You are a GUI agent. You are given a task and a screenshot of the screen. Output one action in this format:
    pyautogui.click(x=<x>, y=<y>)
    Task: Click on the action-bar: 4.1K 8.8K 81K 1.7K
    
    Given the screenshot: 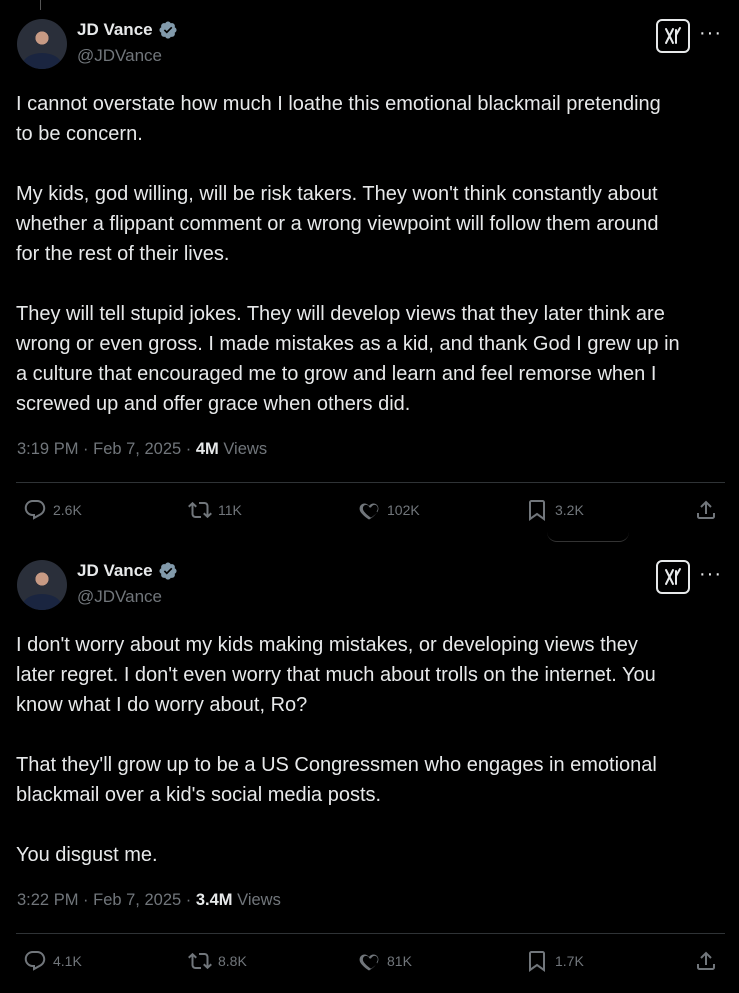 What is the action you would take?
    pyautogui.click(x=369, y=964)
    